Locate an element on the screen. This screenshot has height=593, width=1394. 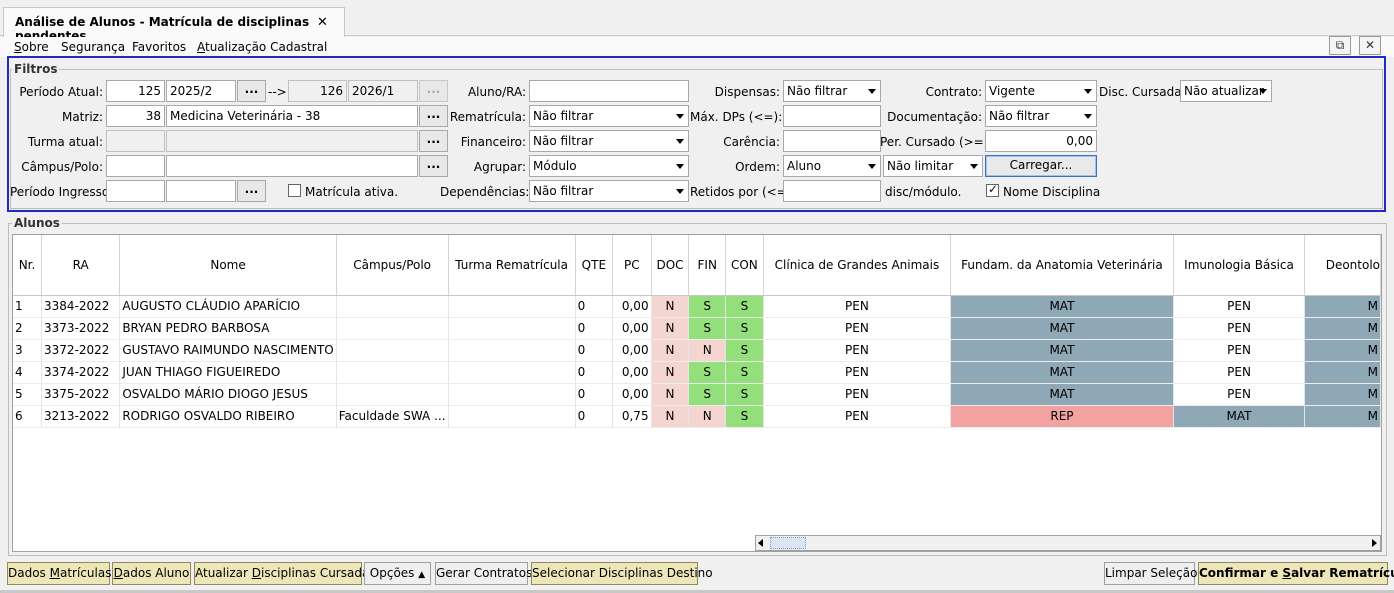
column-header: QTE is located at coordinates (594, 265).